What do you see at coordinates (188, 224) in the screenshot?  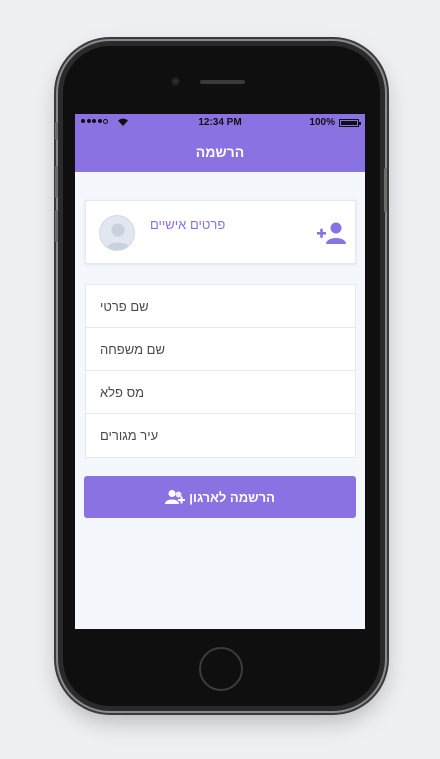 I see `card-title: פרטים אישיים` at bounding box center [188, 224].